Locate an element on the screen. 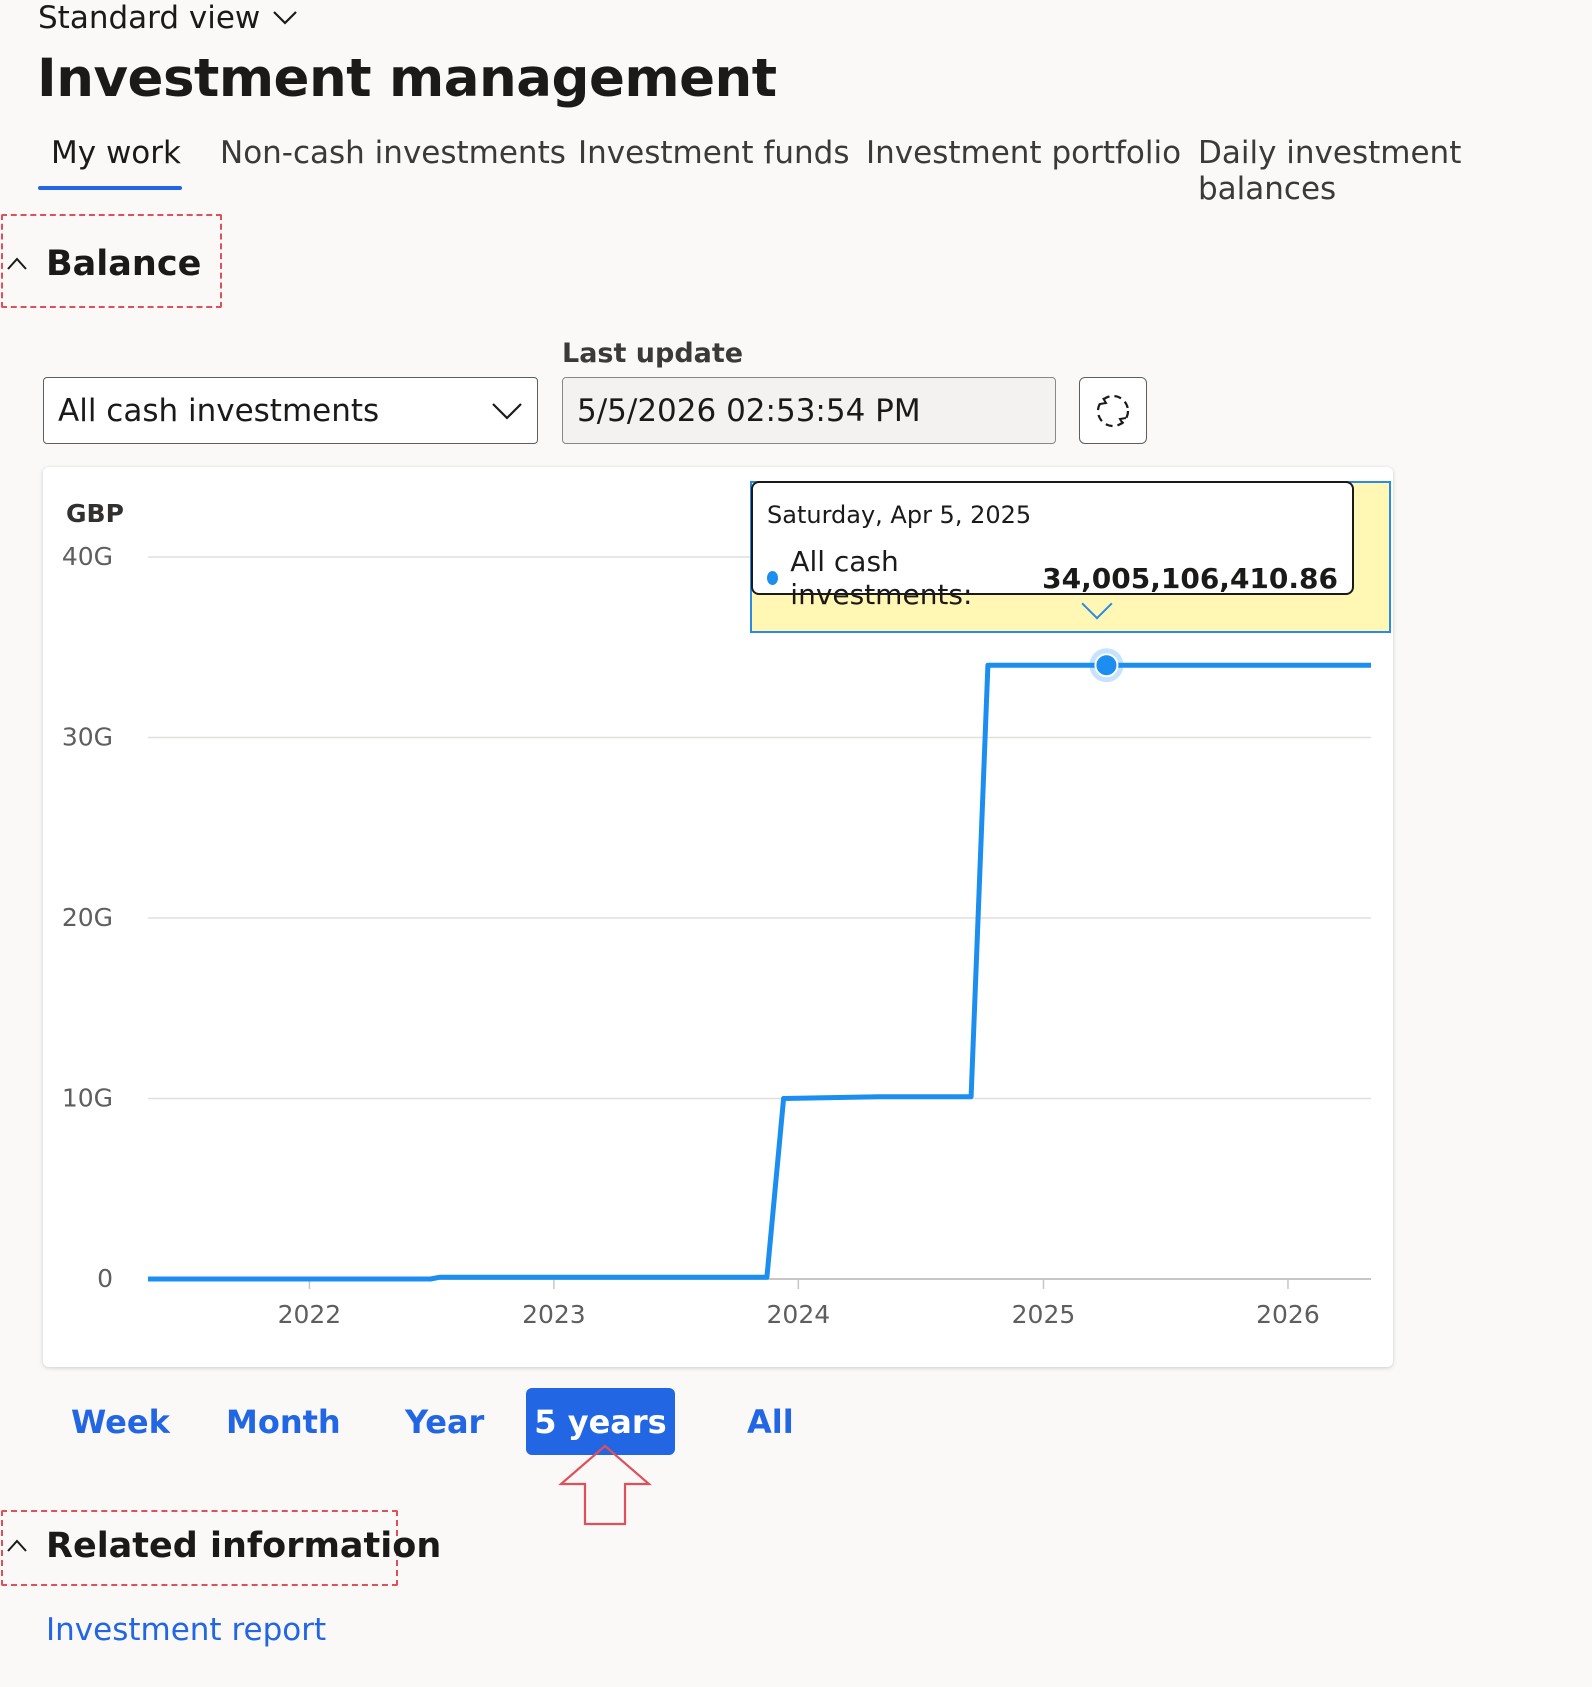  related-section-title: Related information is located at coordinates (244, 1546).